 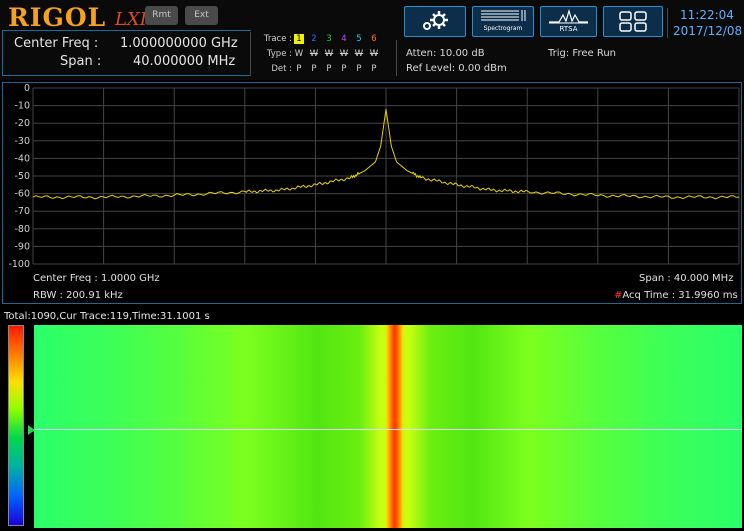 I want to click on spectrum-acq-time: #Acq Time : 31.9960 ms, so click(x=676, y=295).